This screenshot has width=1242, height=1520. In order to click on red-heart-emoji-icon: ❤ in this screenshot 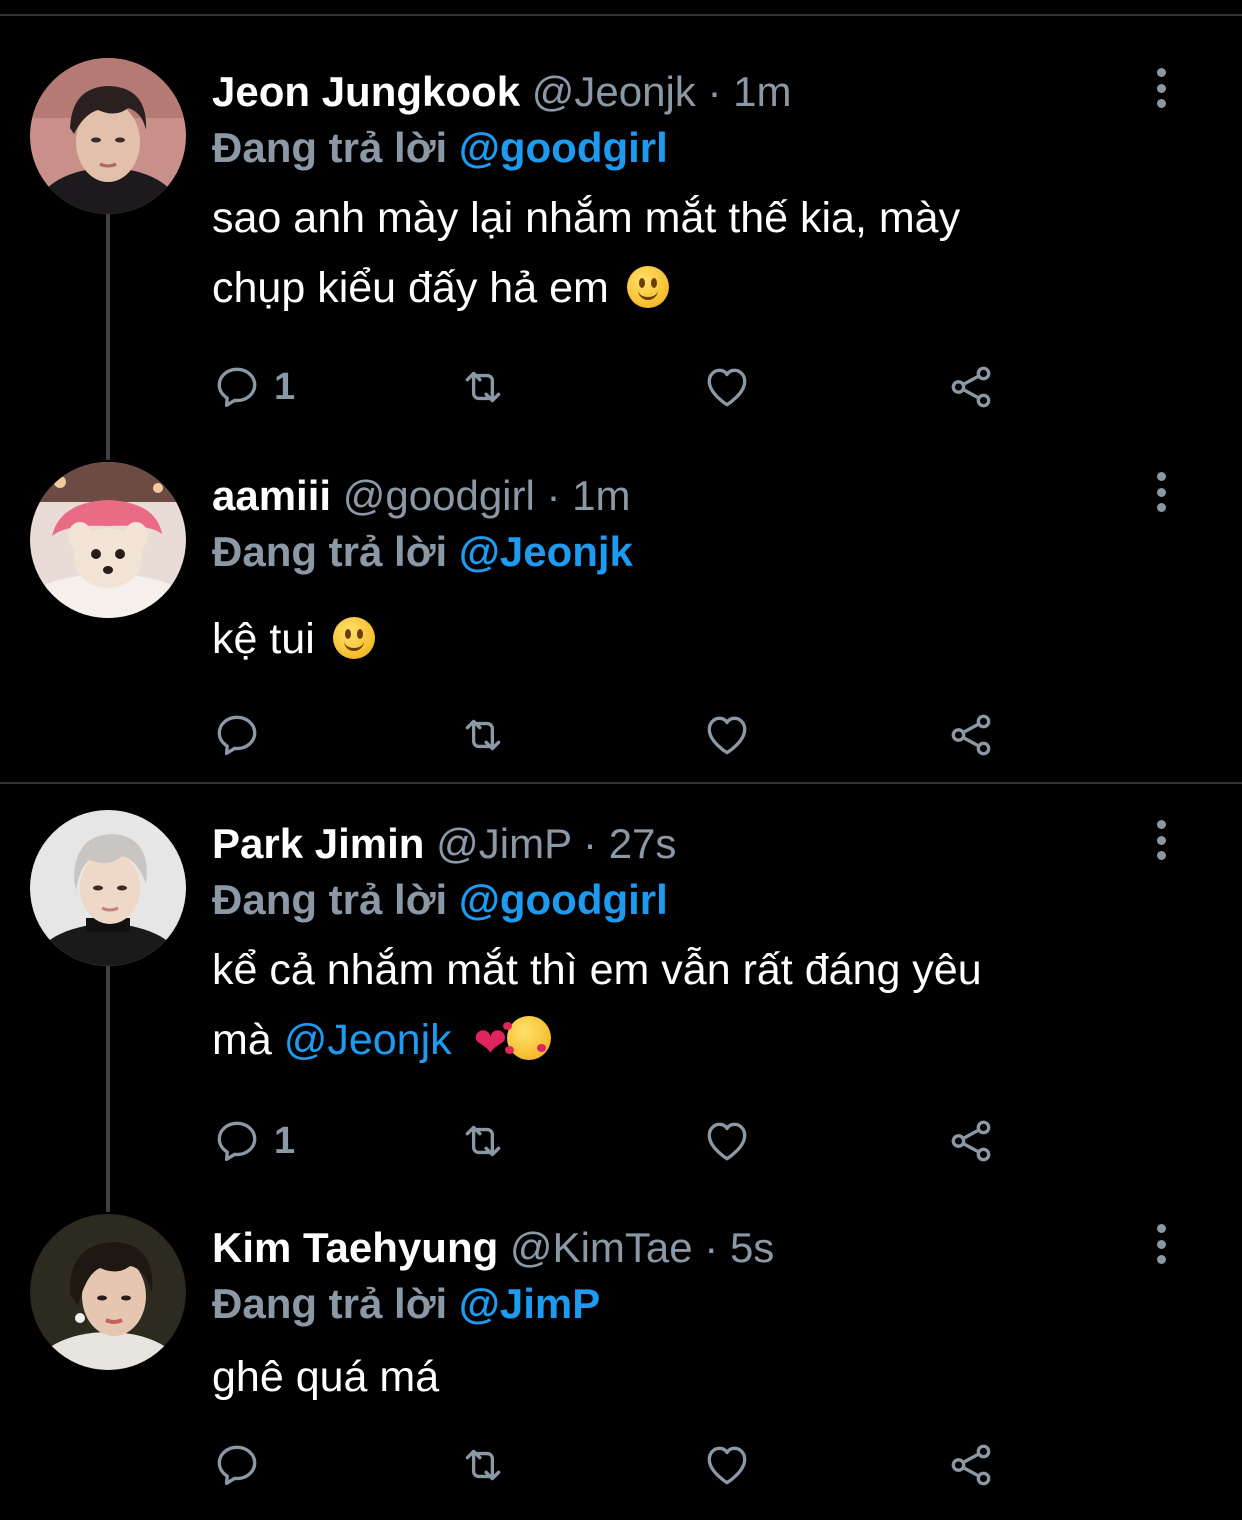, I will do `click(490, 1043)`.